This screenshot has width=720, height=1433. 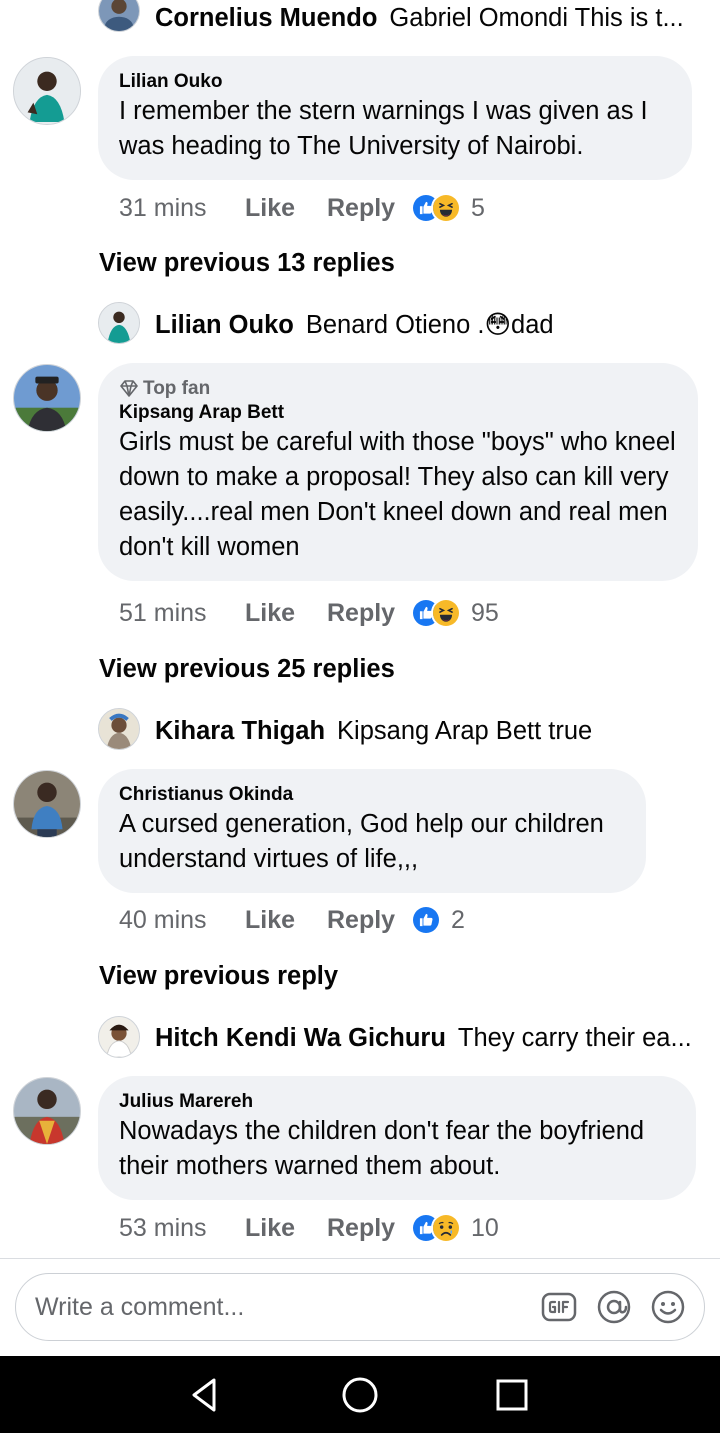 I want to click on comment-meta: 53 mins Like Reply 10, so click(x=309, y=1228).